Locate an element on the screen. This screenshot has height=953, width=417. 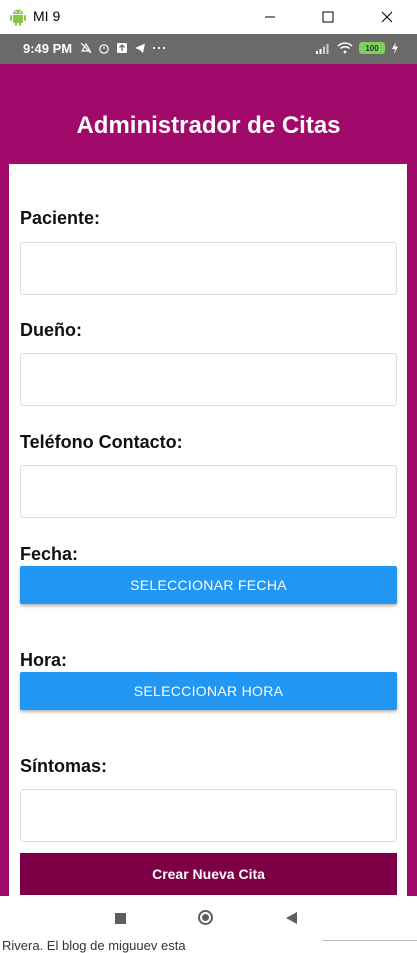
charging-icon is located at coordinates (395, 48).